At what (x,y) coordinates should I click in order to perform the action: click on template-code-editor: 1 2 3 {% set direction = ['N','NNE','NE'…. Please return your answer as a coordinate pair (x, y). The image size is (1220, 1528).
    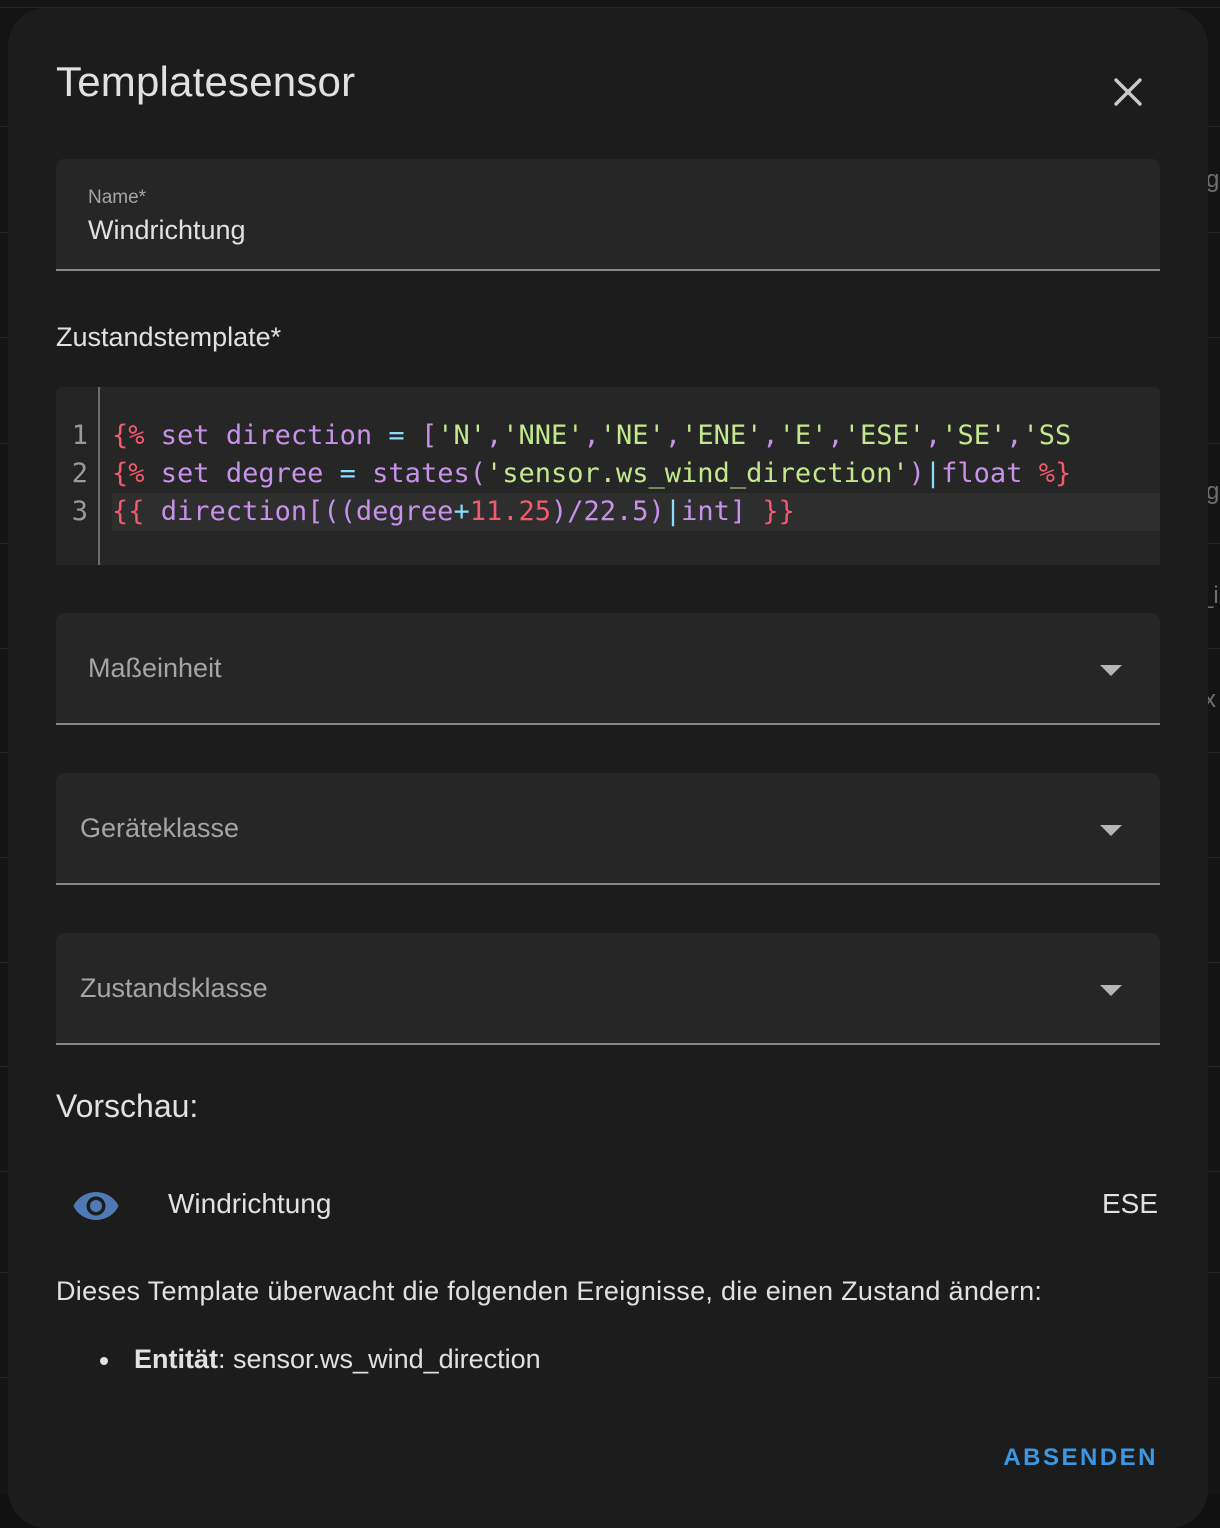
    Looking at the image, I should click on (608, 476).